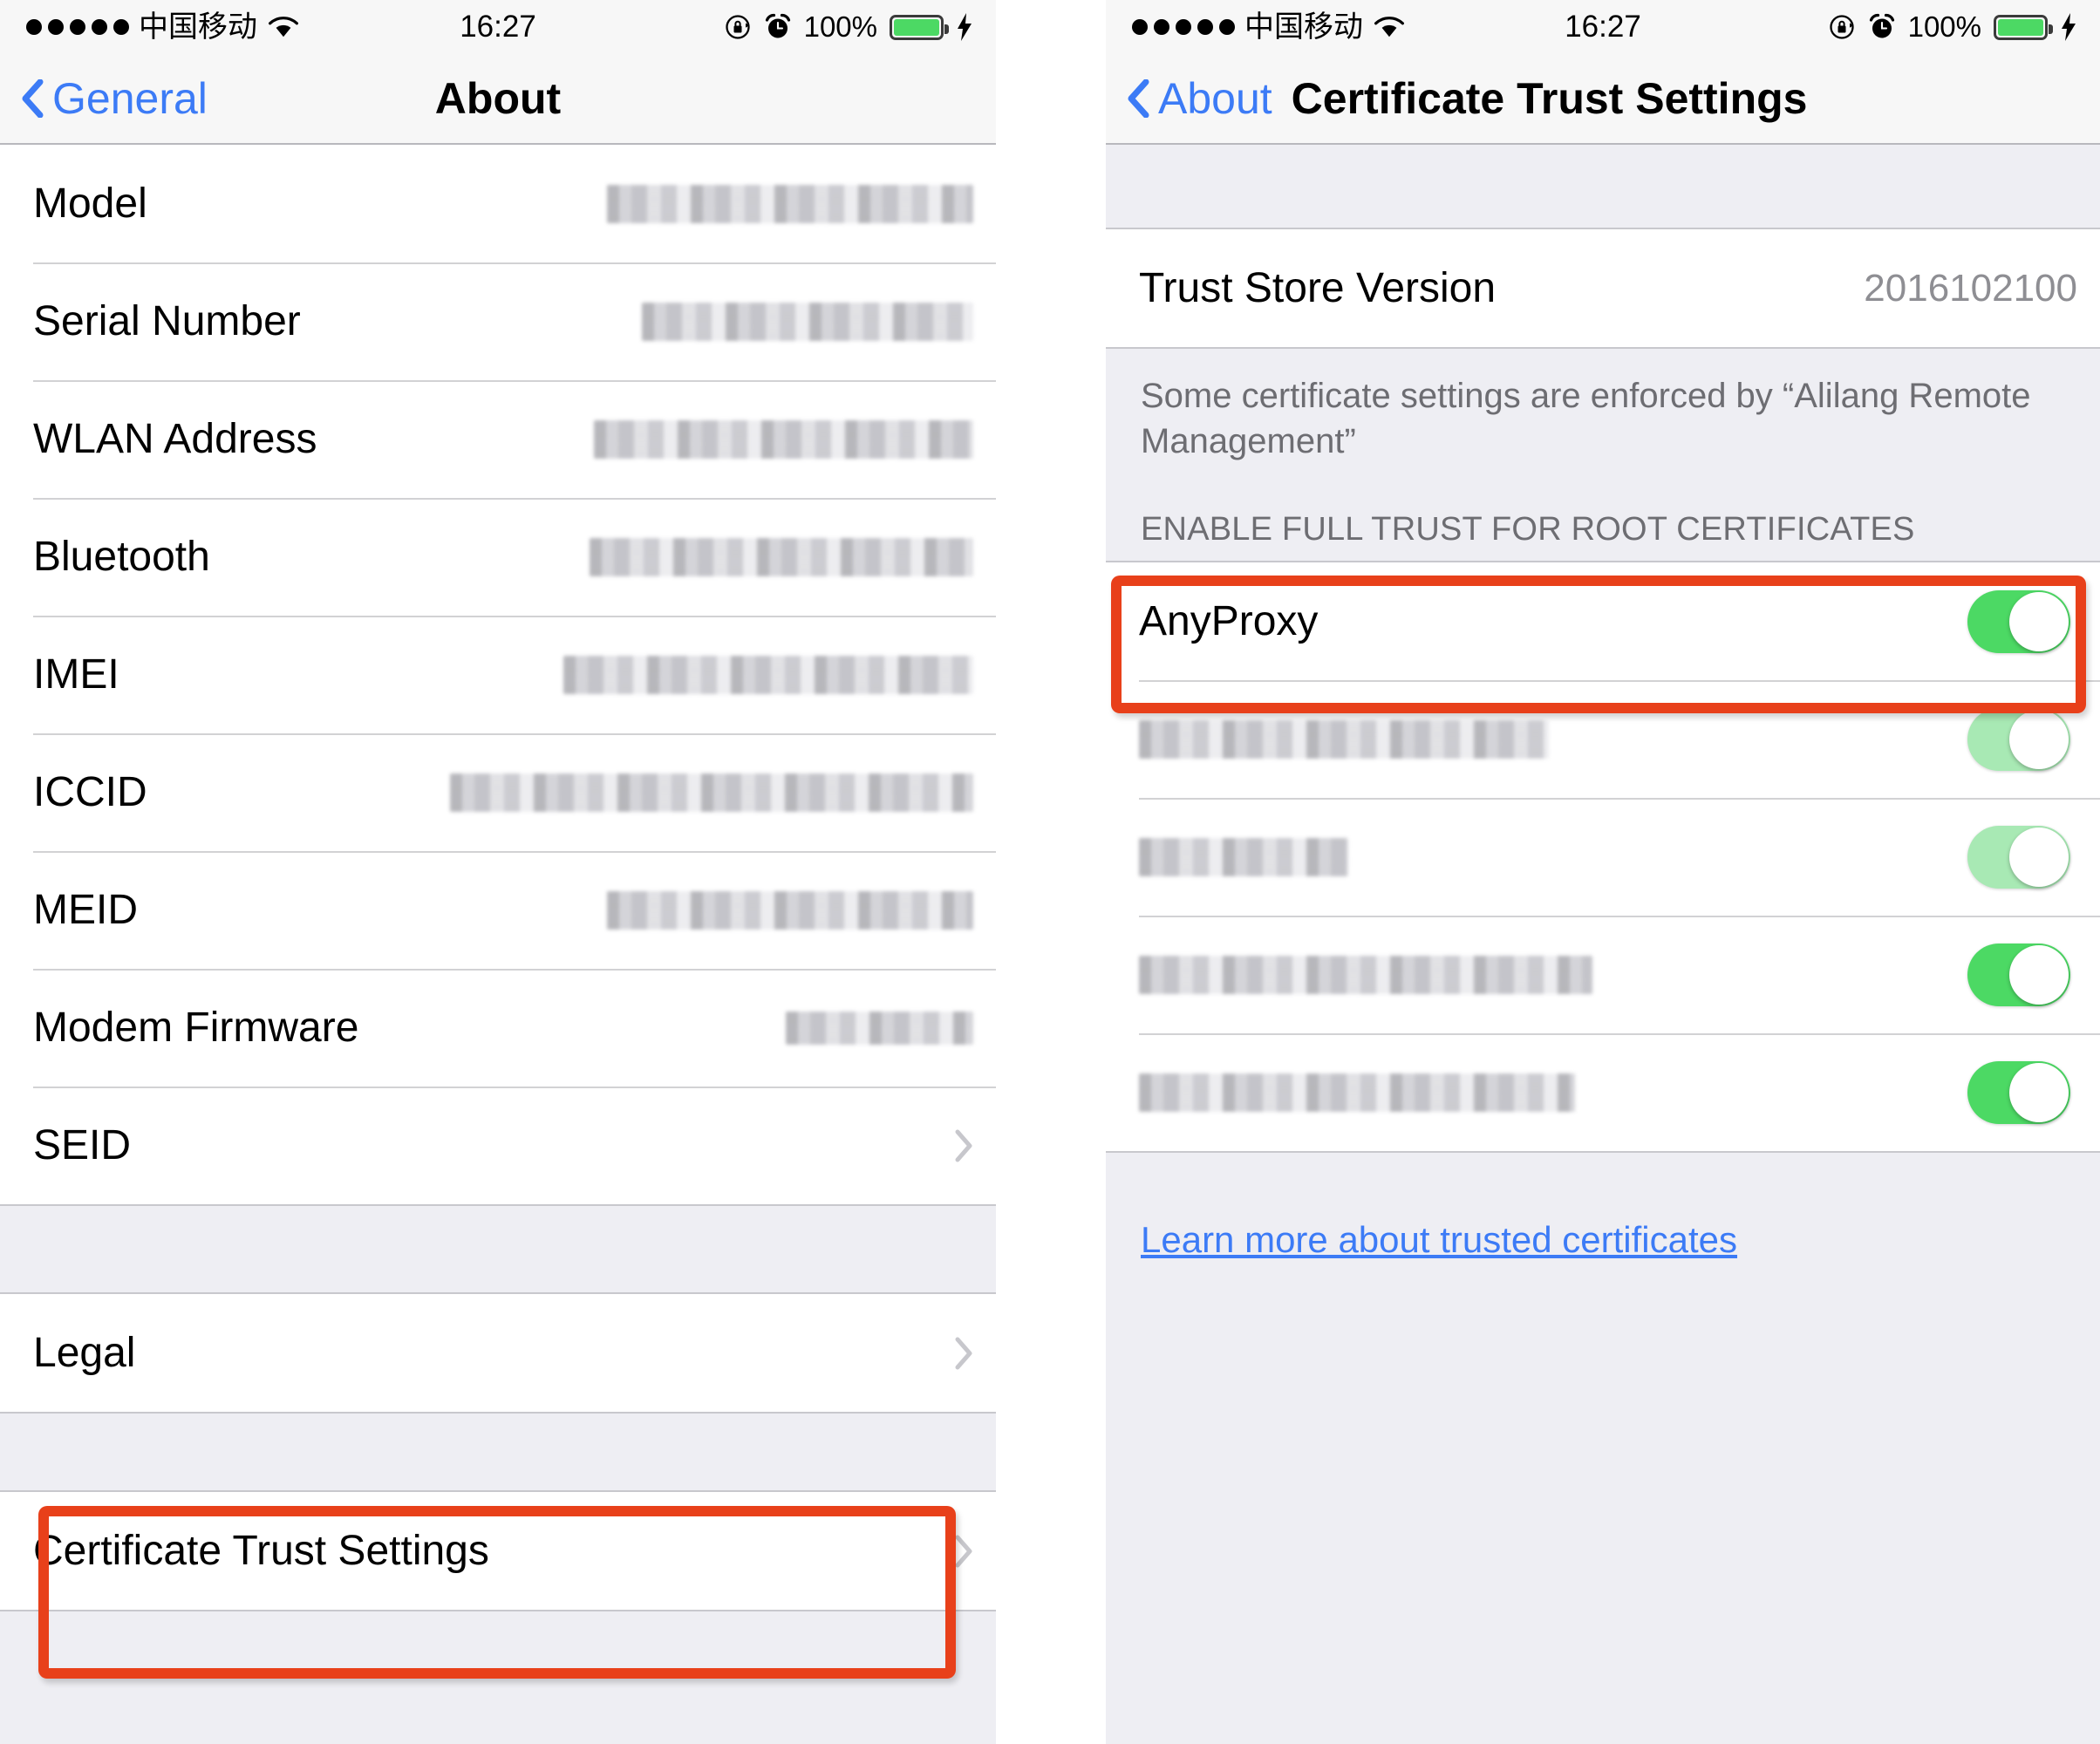  What do you see at coordinates (2018, 621) in the screenshot?
I see `trust-toggle-anyproxy` at bounding box center [2018, 621].